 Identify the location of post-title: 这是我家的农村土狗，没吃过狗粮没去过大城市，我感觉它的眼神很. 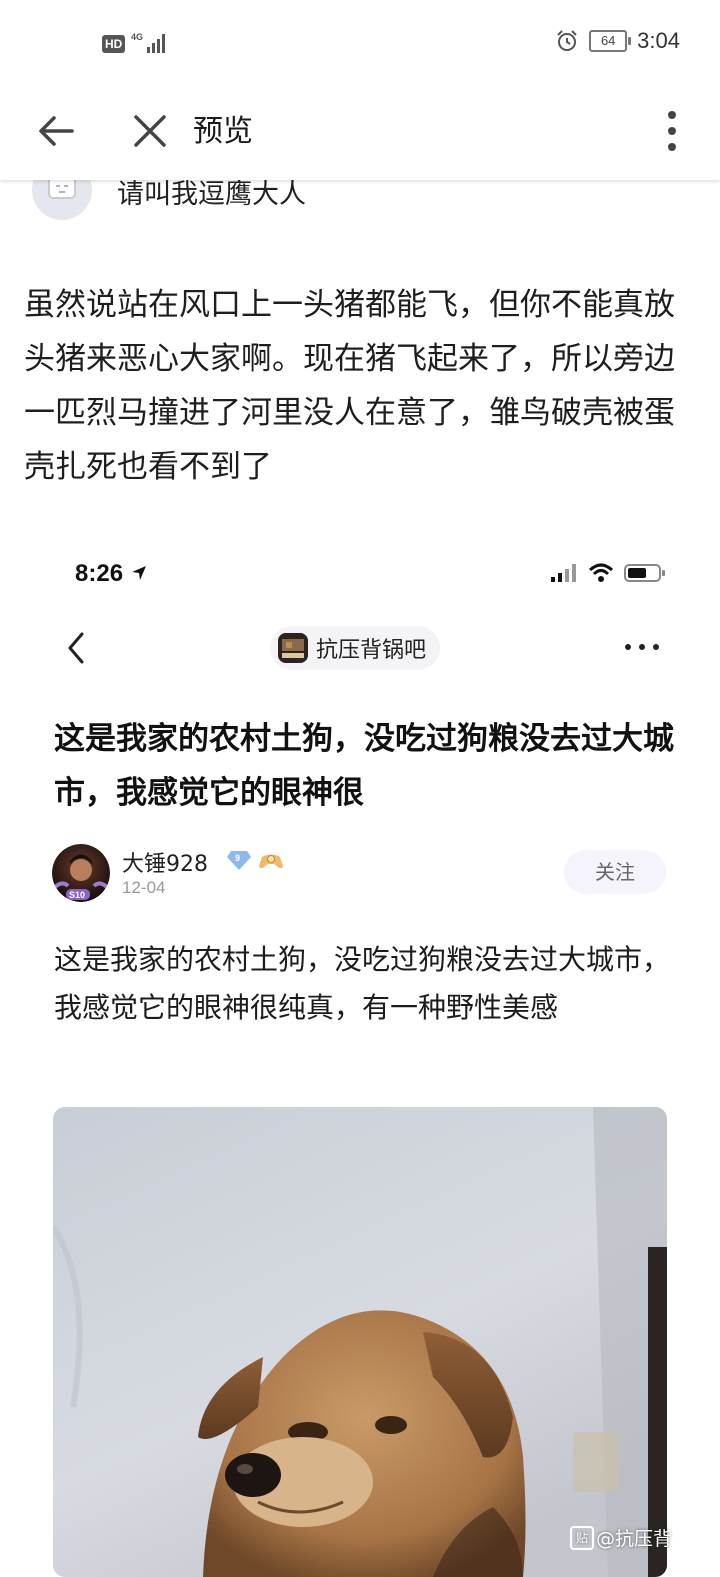
(364, 766).